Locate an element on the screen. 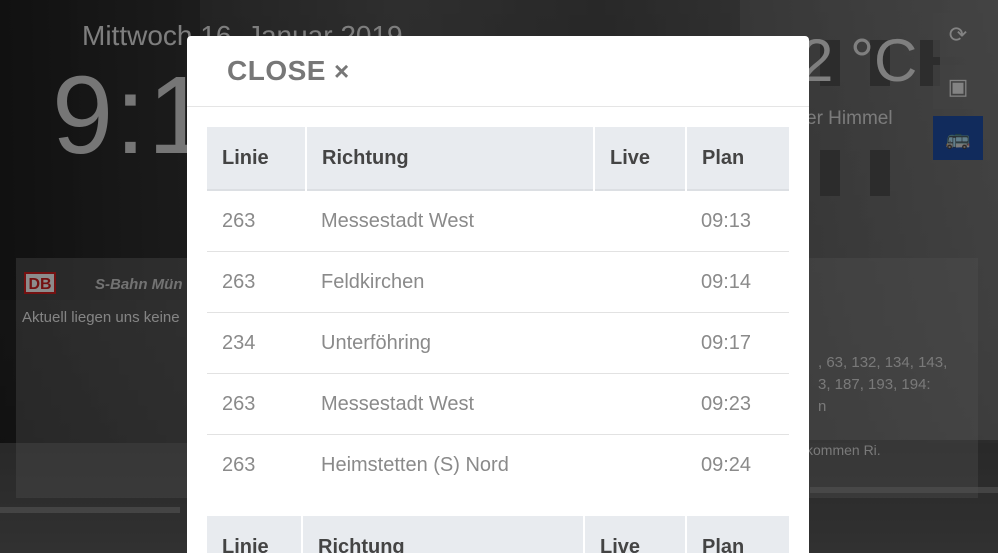 Image resolution: width=998 pixels, height=553 pixels. table-row: 263 Messestadt West 09:13 is located at coordinates (498, 220).